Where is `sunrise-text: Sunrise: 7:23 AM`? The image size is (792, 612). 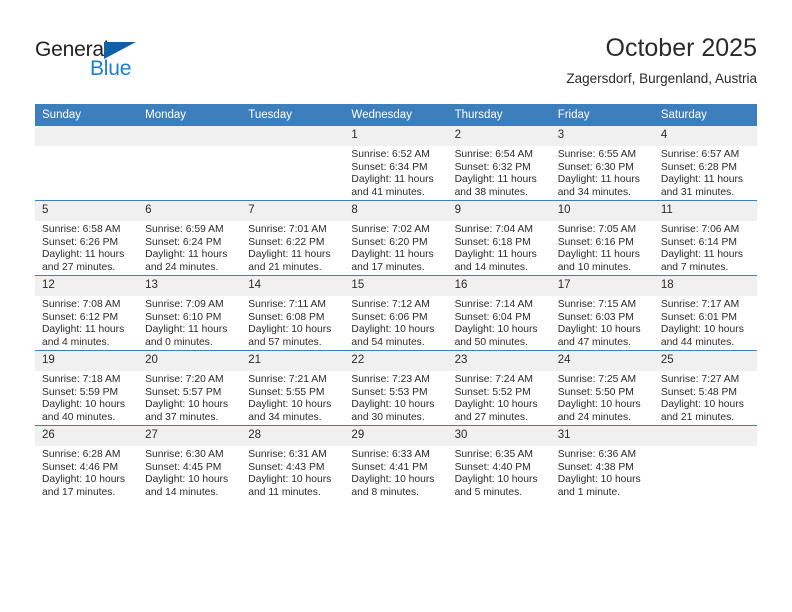
sunrise-text: Sunrise: 7:23 AM is located at coordinates (390, 379).